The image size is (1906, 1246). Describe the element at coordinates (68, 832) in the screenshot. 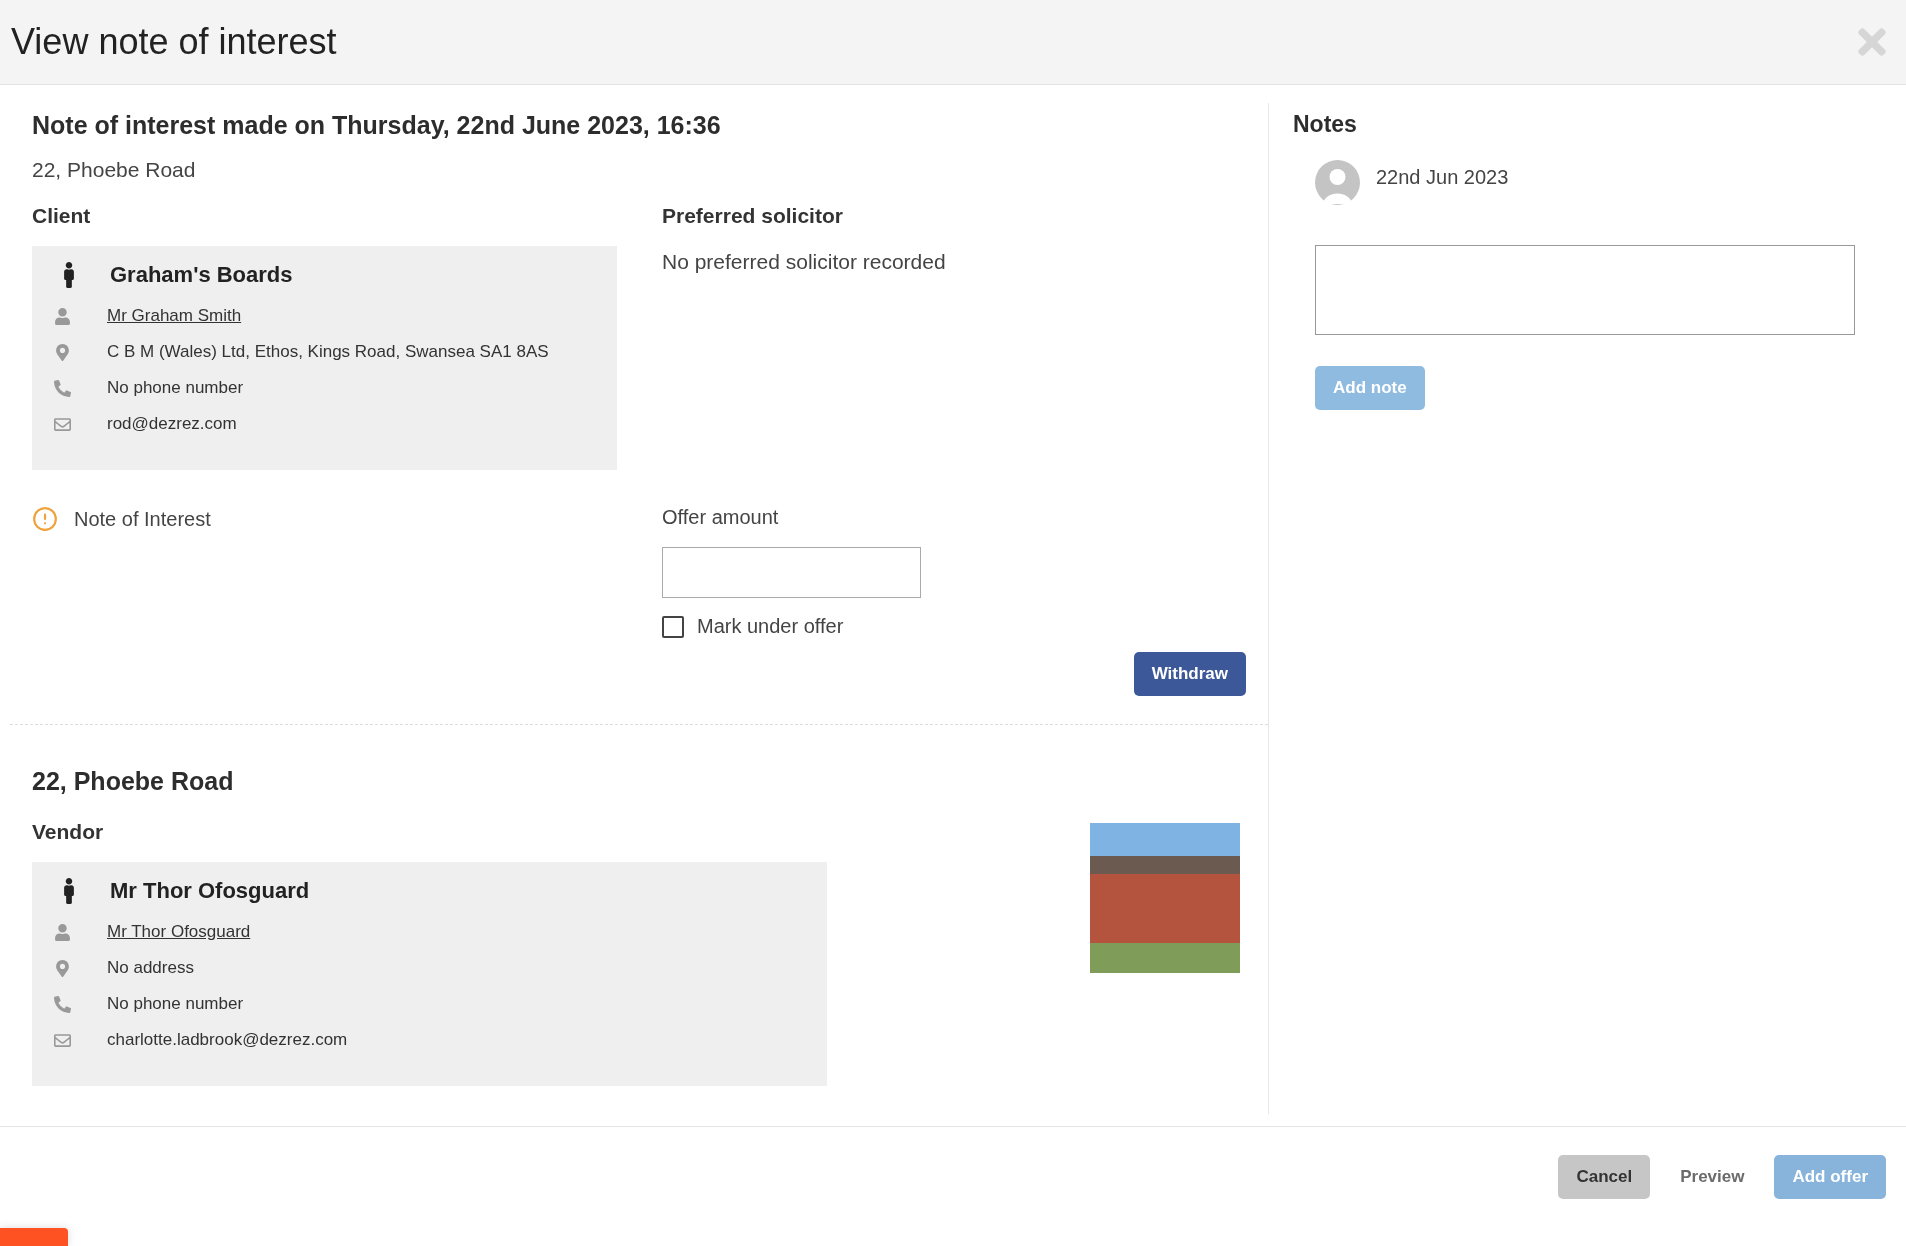

I see `vendor-label: Vendor` at that location.